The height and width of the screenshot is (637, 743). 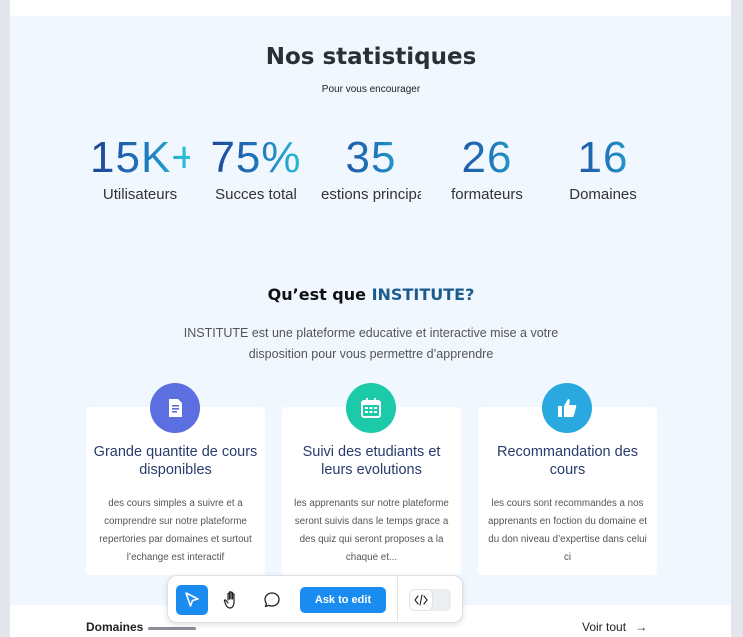 I want to click on calendar-icon, so click(x=371, y=408).